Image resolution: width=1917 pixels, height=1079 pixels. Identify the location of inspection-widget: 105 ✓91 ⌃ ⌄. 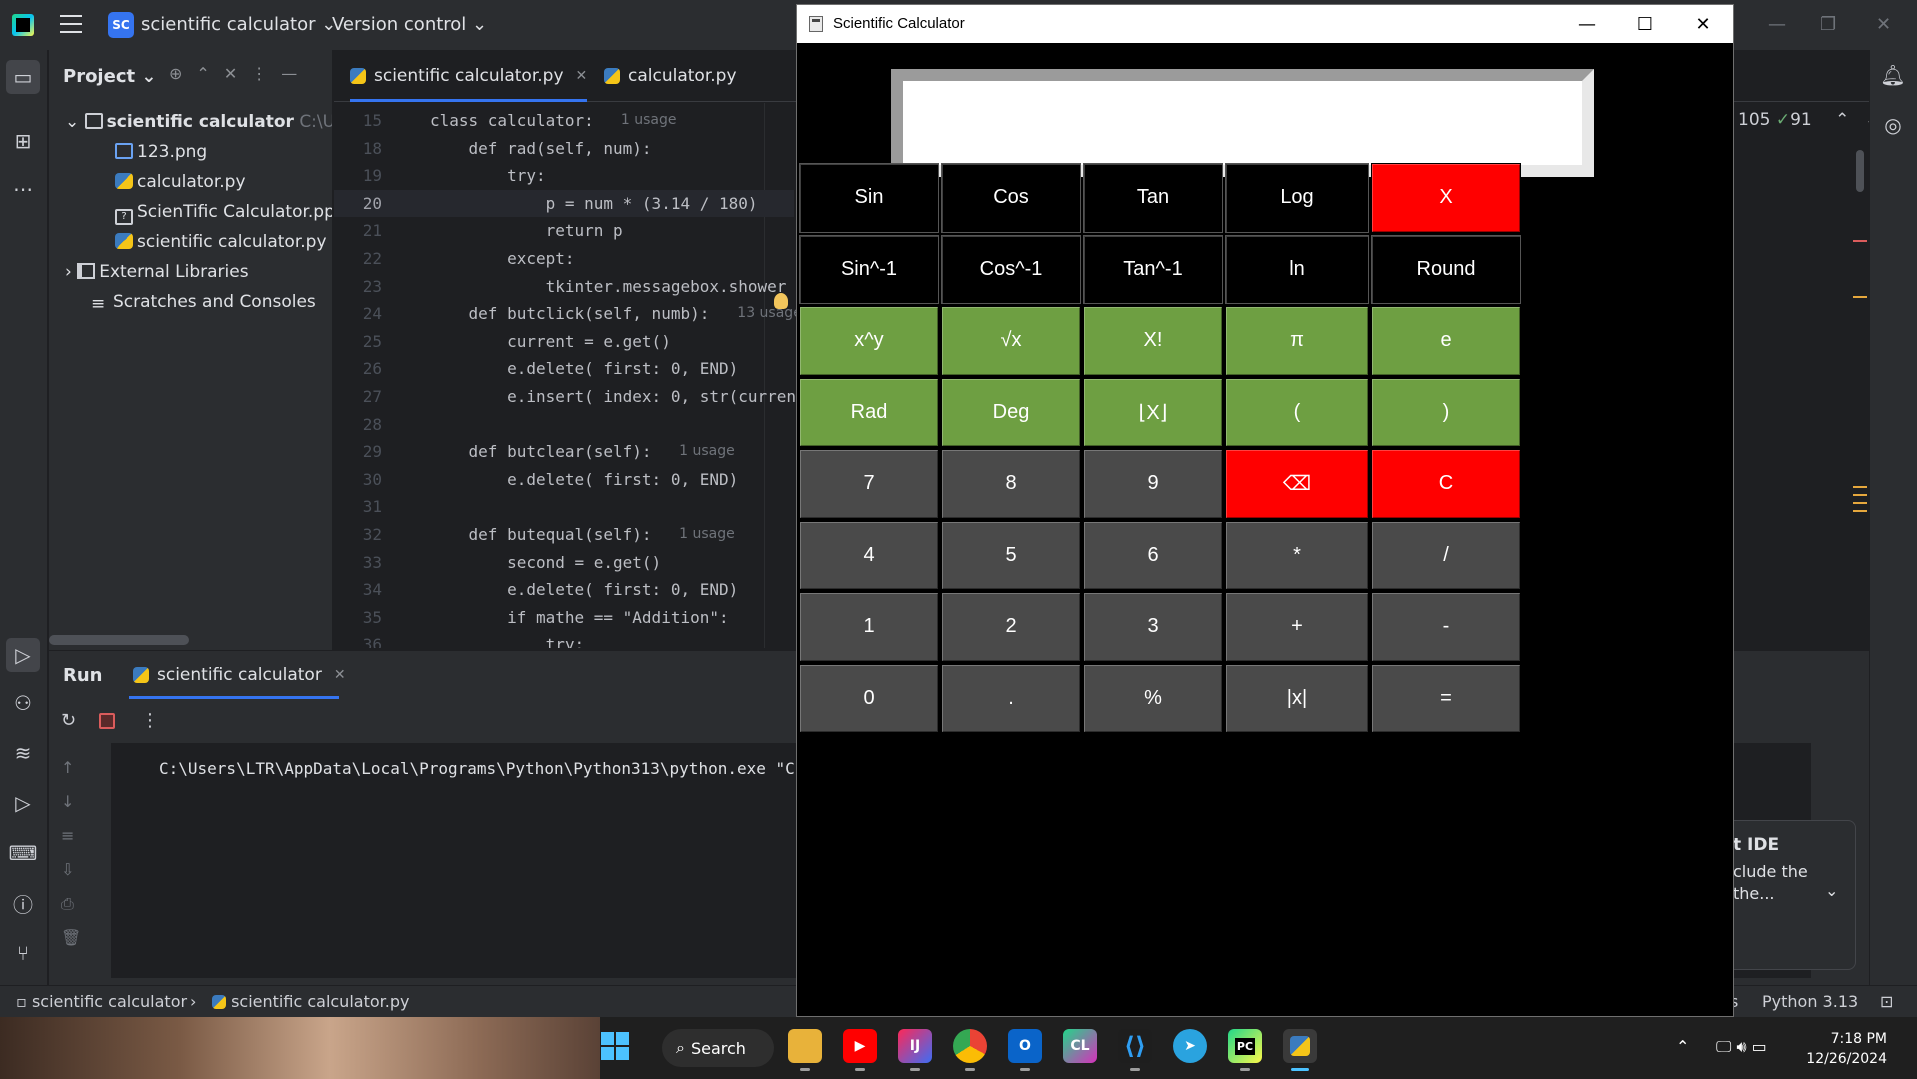
(1808, 120).